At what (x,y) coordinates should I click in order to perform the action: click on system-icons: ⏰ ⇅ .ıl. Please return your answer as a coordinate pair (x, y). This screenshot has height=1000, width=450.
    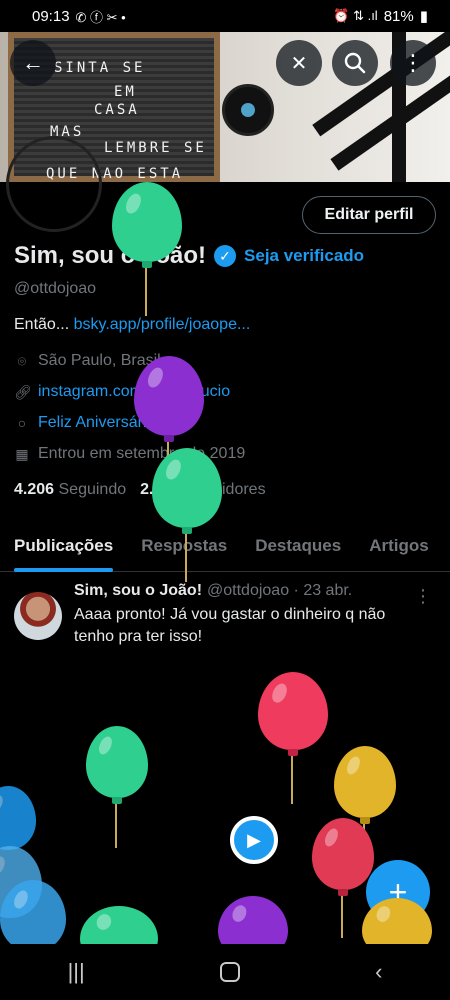
    Looking at the image, I should click on (355, 15).